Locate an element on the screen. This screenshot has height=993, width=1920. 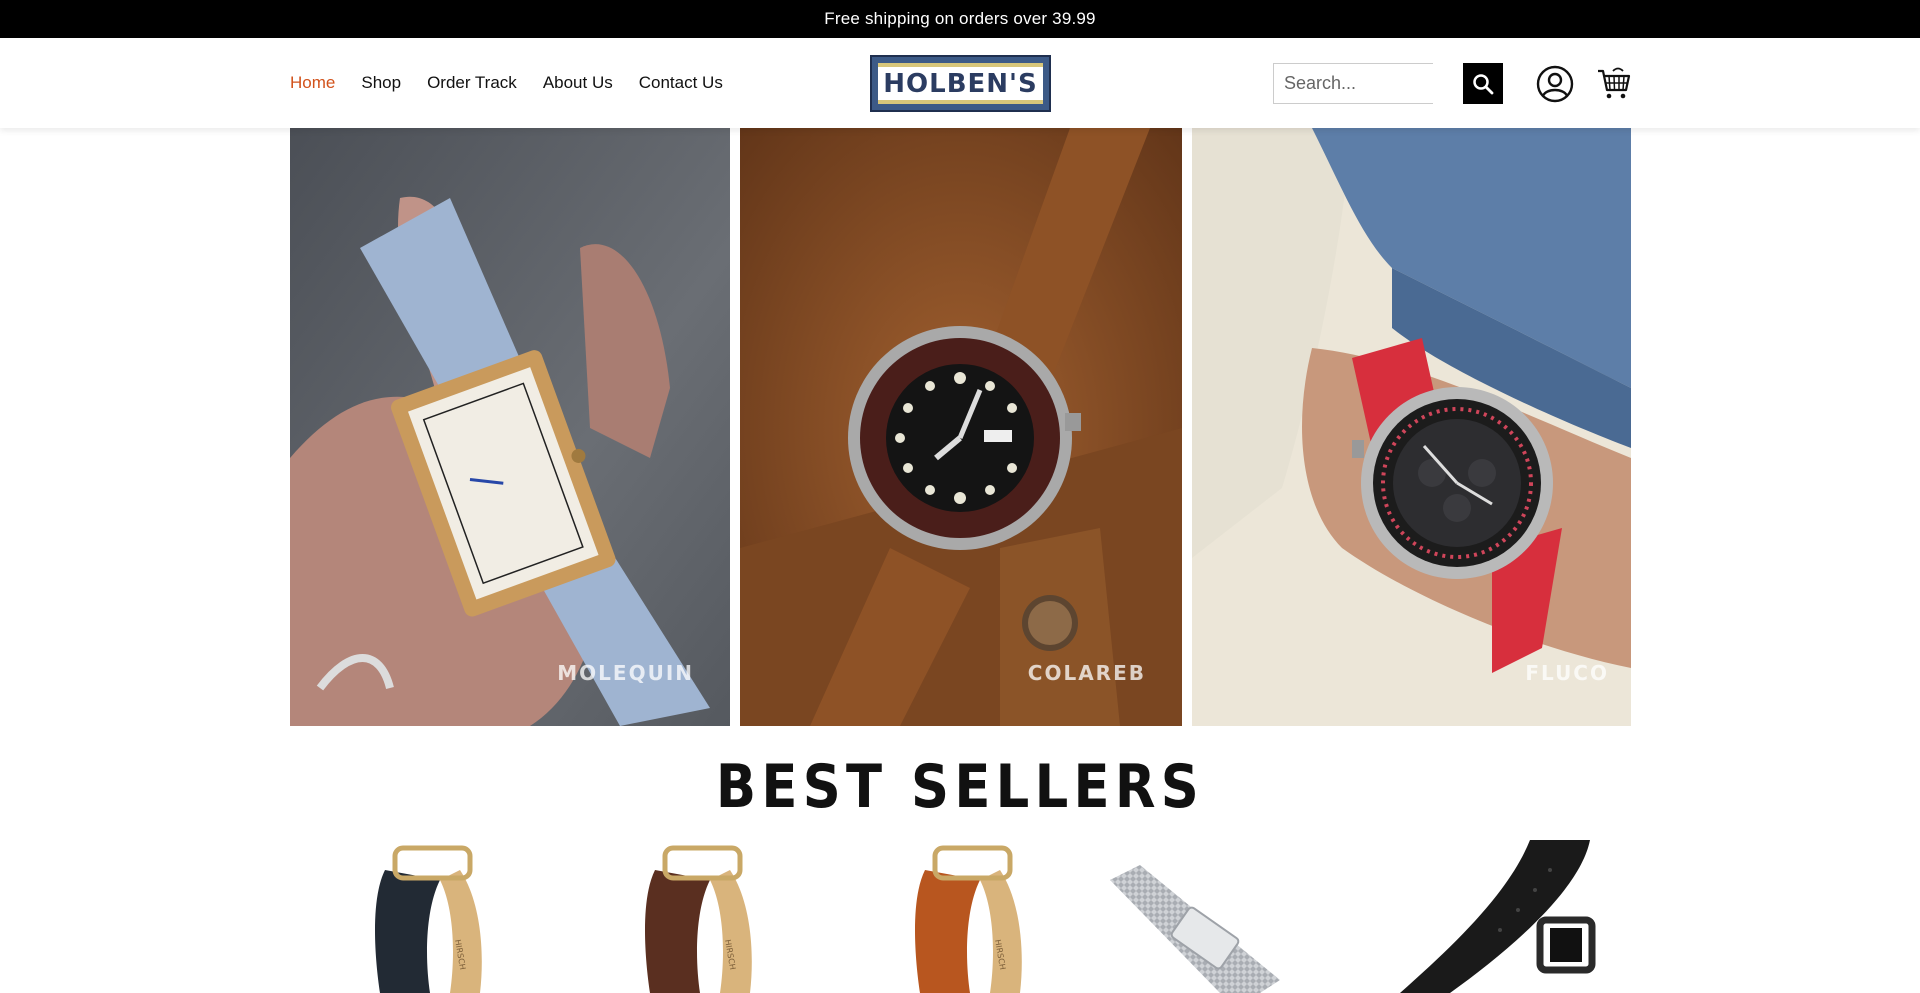
hero-image-molequin: MOLEQUIN is located at coordinates (510, 427).